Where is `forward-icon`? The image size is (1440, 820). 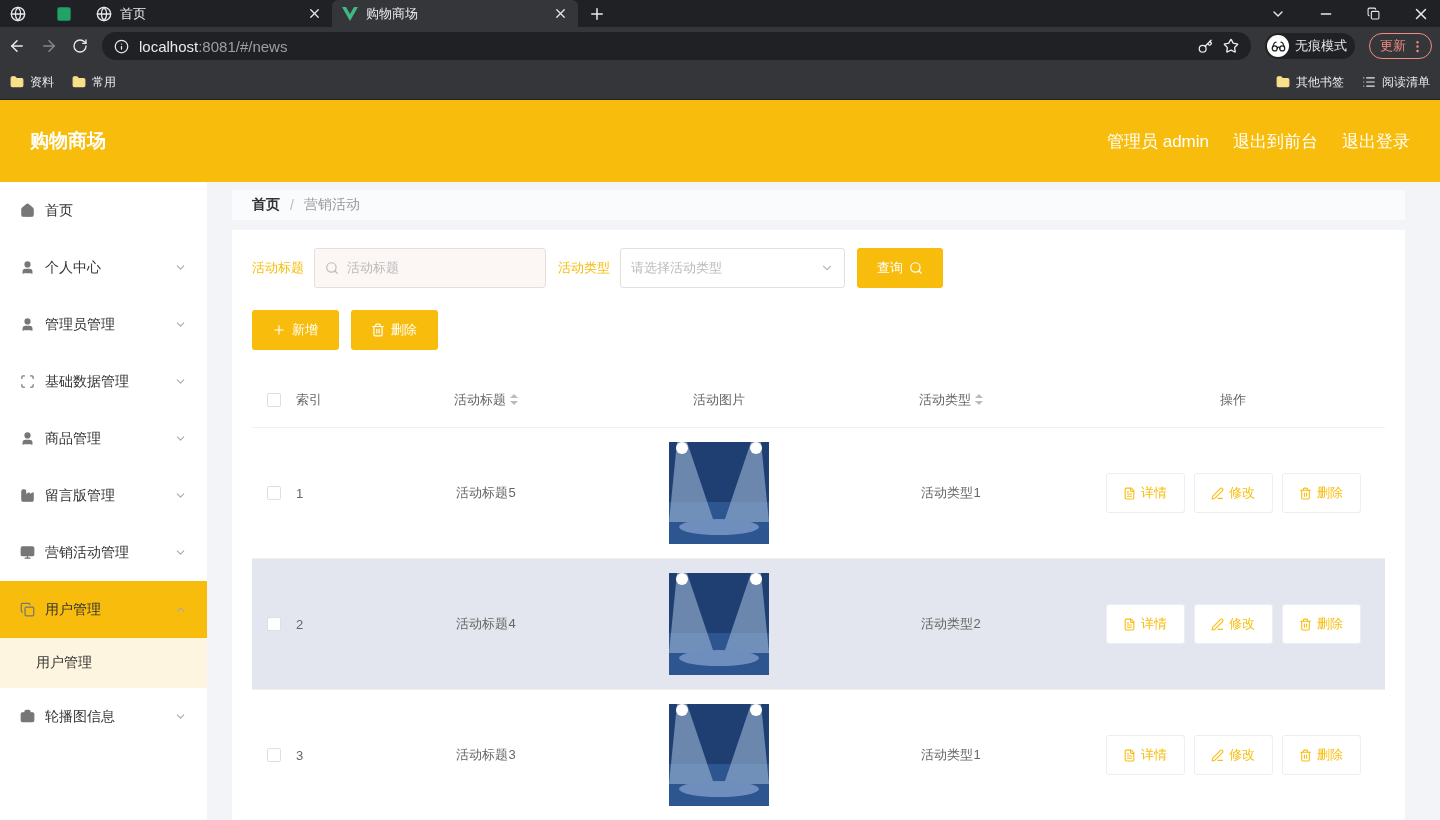
forward-icon is located at coordinates (49, 46).